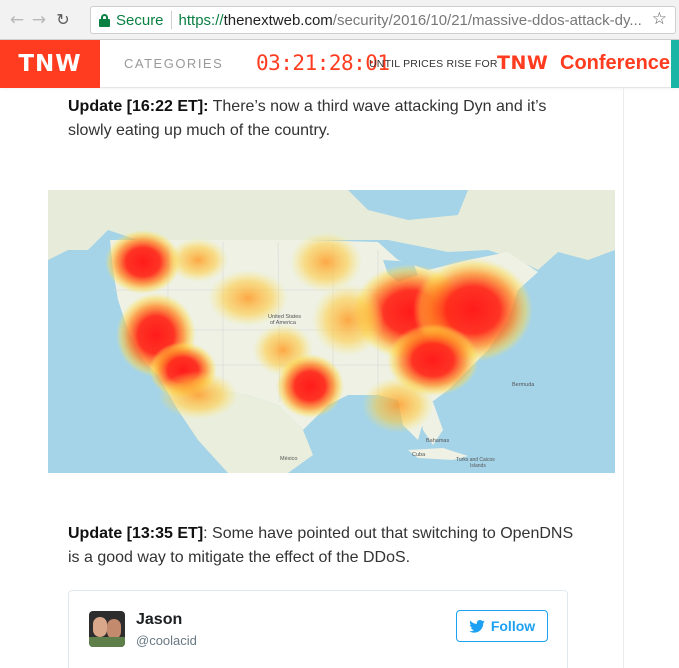 This screenshot has height=668, width=679. I want to click on avatar, so click(107, 629).